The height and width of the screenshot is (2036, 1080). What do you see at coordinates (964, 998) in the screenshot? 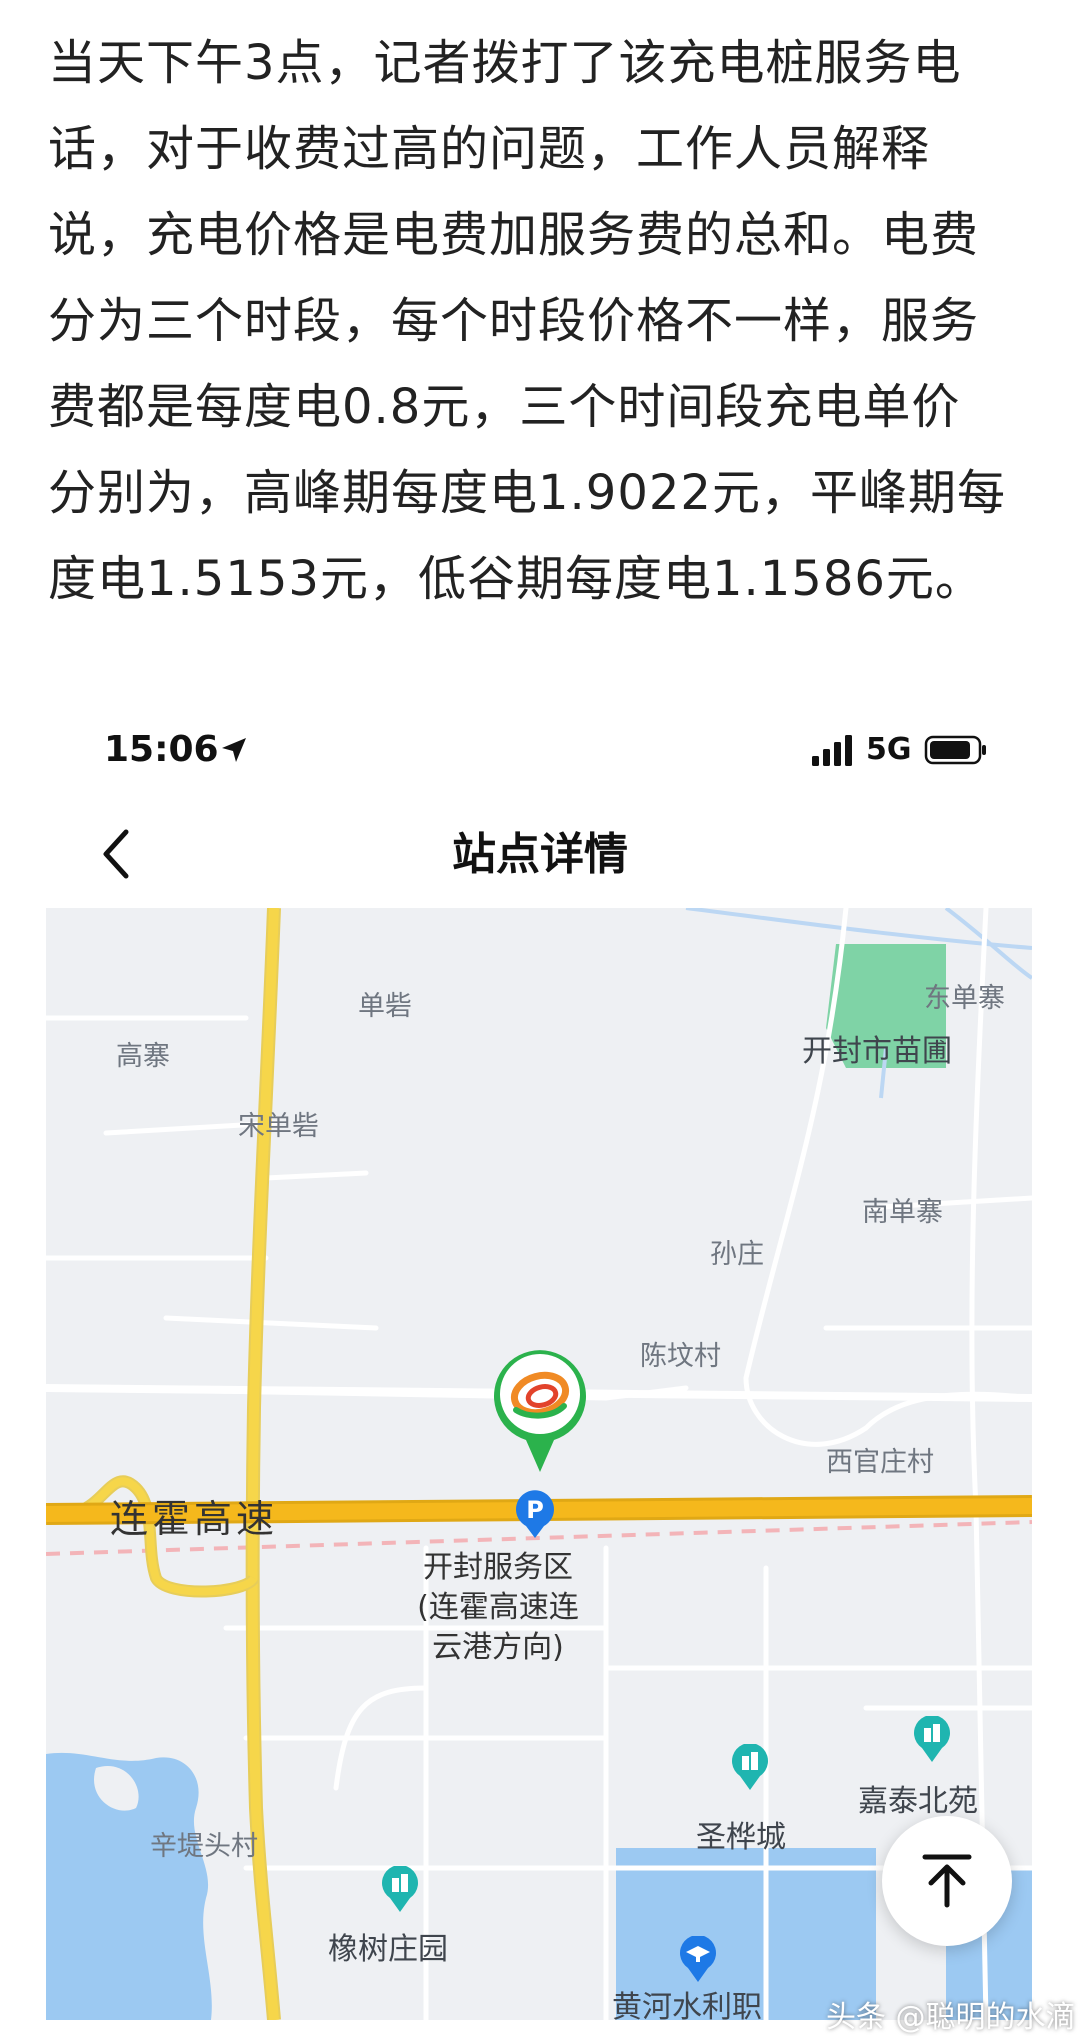
I see `place-label: 东单寨` at bounding box center [964, 998].